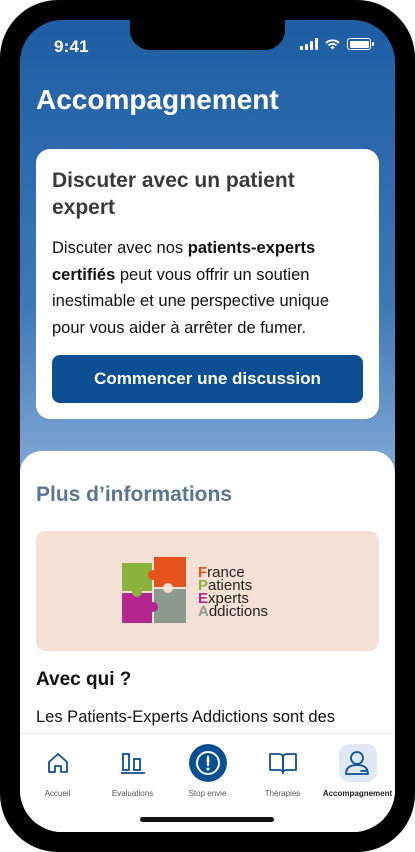 Image resolution: width=415 pixels, height=852 pixels. Describe the element at coordinates (207, 763) in the screenshot. I see `alert-icon` at that location.